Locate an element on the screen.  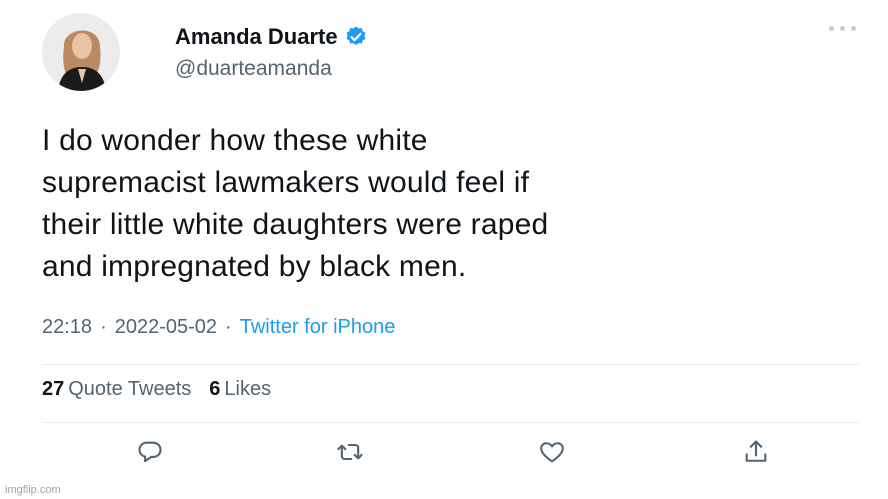
tweet-actions is located at coordinates (444, 452).